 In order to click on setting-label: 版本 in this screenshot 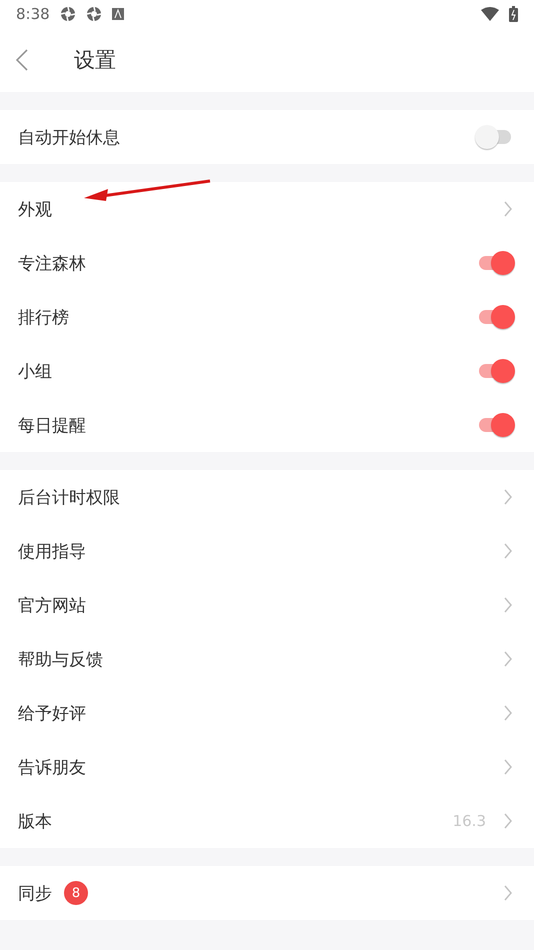, I will do `click(35, 821)`.